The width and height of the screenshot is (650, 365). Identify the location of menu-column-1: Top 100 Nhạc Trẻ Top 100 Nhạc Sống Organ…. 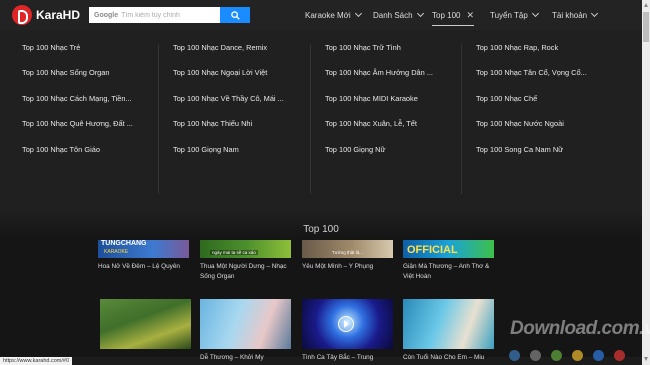
(92, 105).